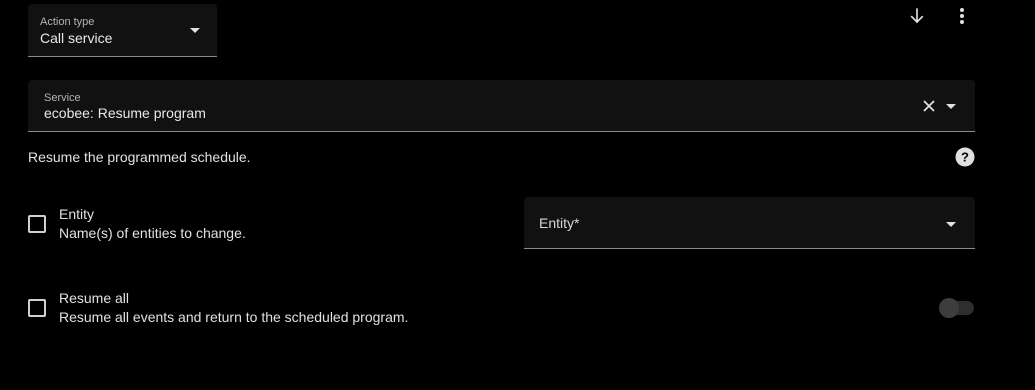 This screenshot has width=1035, height=390. Describe the element at coordinates (122, 30) in the screenshot. I see `action-type-select: Action type Call service` at that location.